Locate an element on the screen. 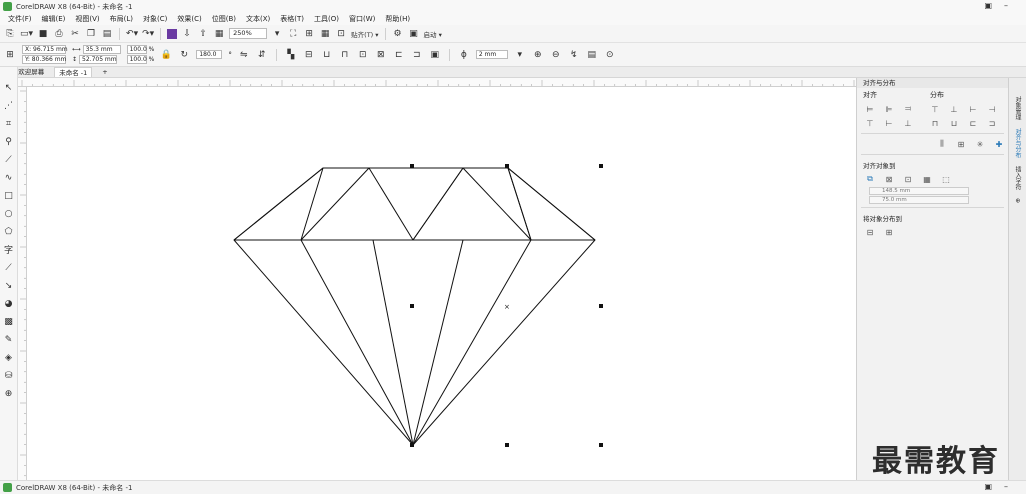  distribute-bottom-icon: ⊐ is located at coordinates (992, 123).